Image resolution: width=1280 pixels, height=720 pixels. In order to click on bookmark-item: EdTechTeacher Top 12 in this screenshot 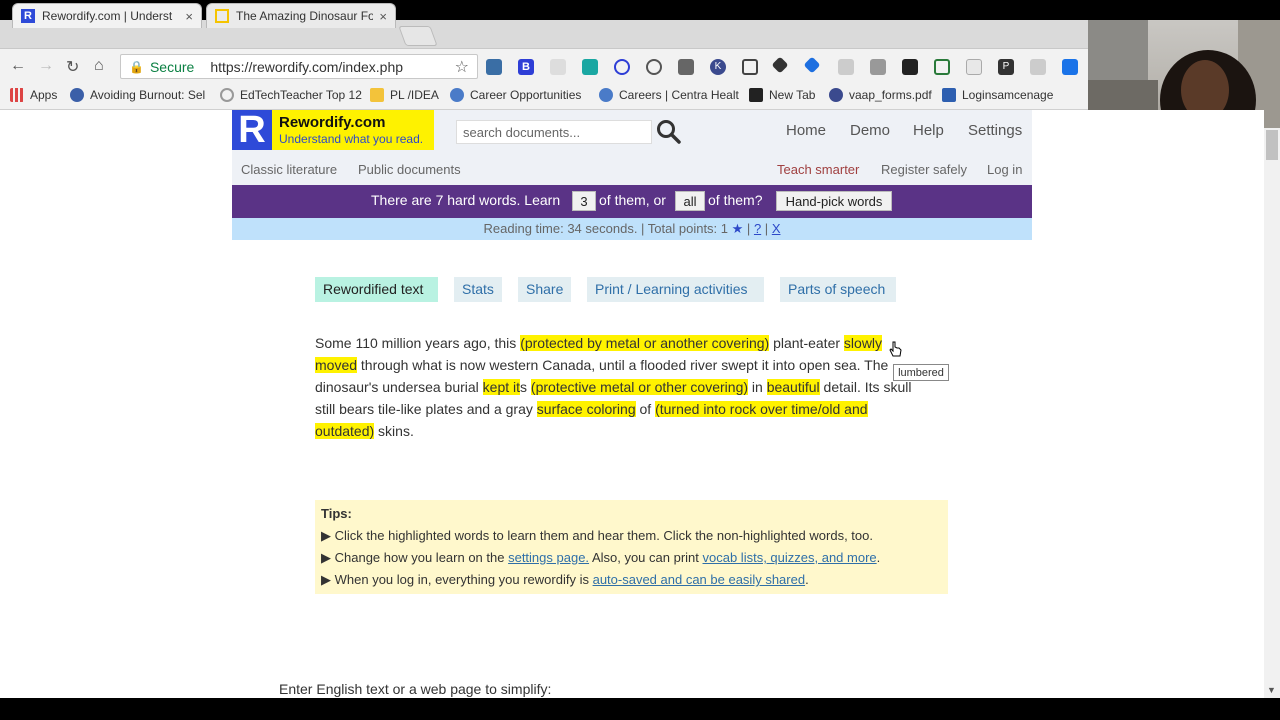, I will do `click(291, 95)`.